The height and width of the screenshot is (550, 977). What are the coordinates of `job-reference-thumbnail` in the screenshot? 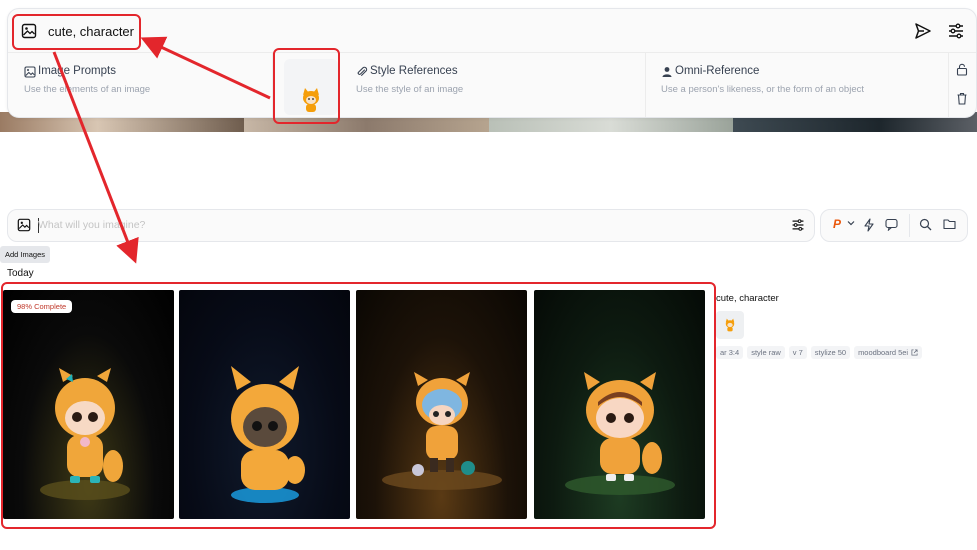 It's located at (730, 325).